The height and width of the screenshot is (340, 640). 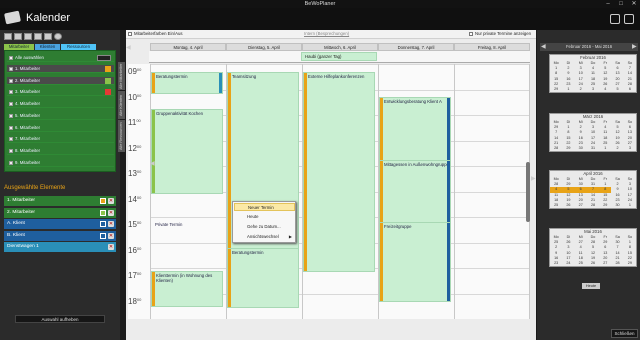 What do you see at coordinates (416, 47) in the screenshot?
I see `day-header: Donnerstag, 7. April` at bounding box center [416, 47].